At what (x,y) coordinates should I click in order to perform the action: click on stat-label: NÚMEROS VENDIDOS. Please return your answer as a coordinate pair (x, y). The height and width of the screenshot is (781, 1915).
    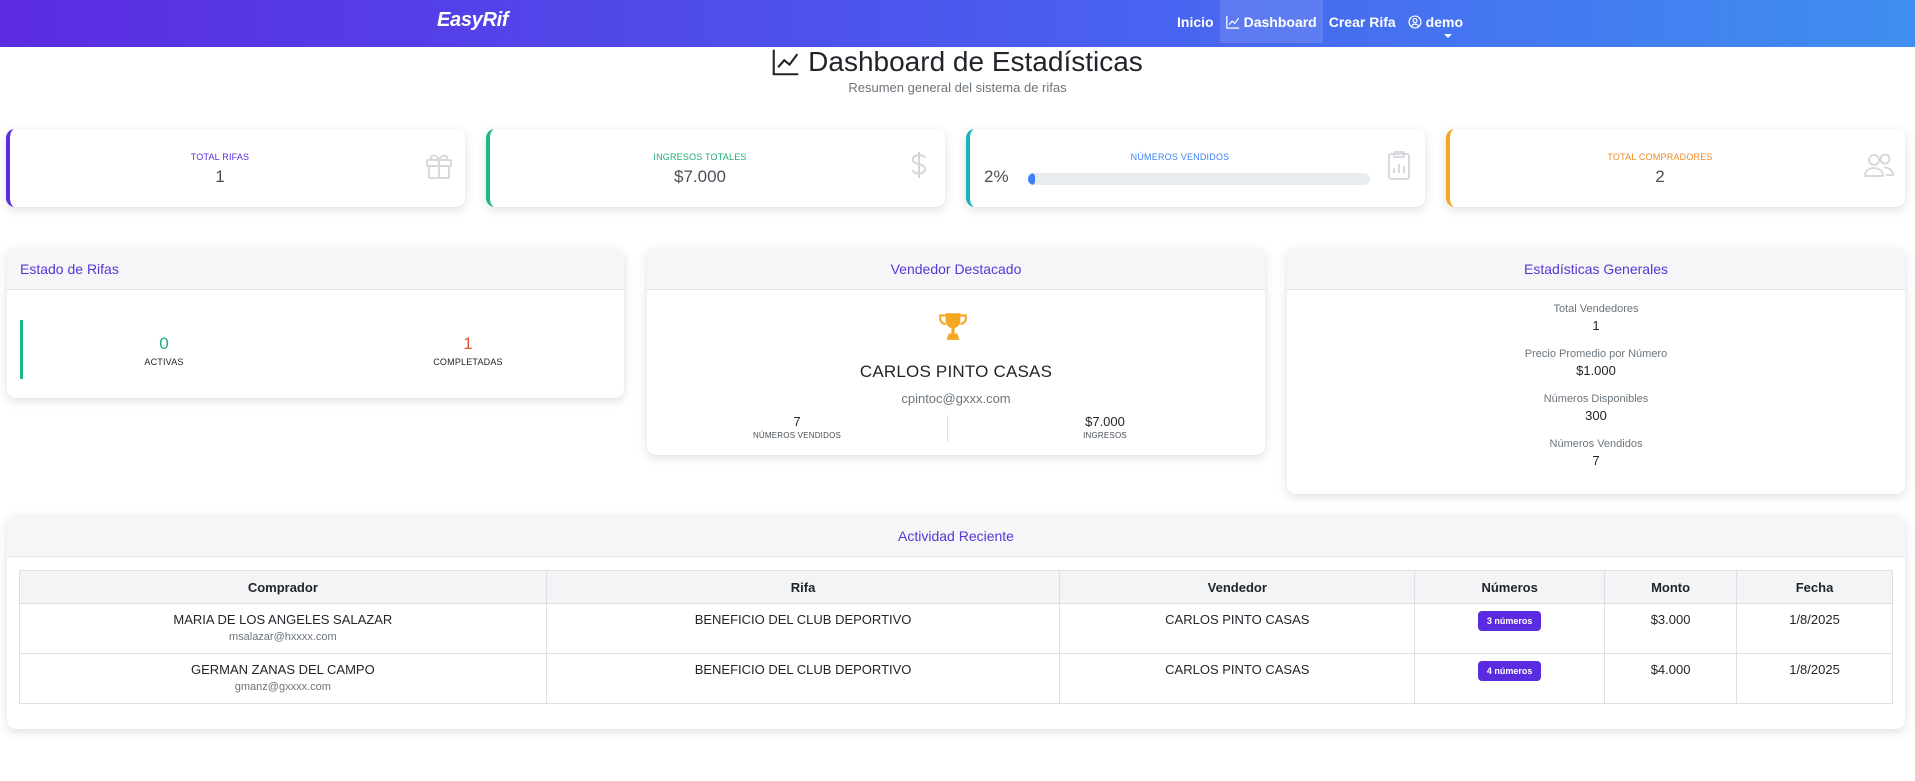
    Looking at the image, I should click on (1180, 157).